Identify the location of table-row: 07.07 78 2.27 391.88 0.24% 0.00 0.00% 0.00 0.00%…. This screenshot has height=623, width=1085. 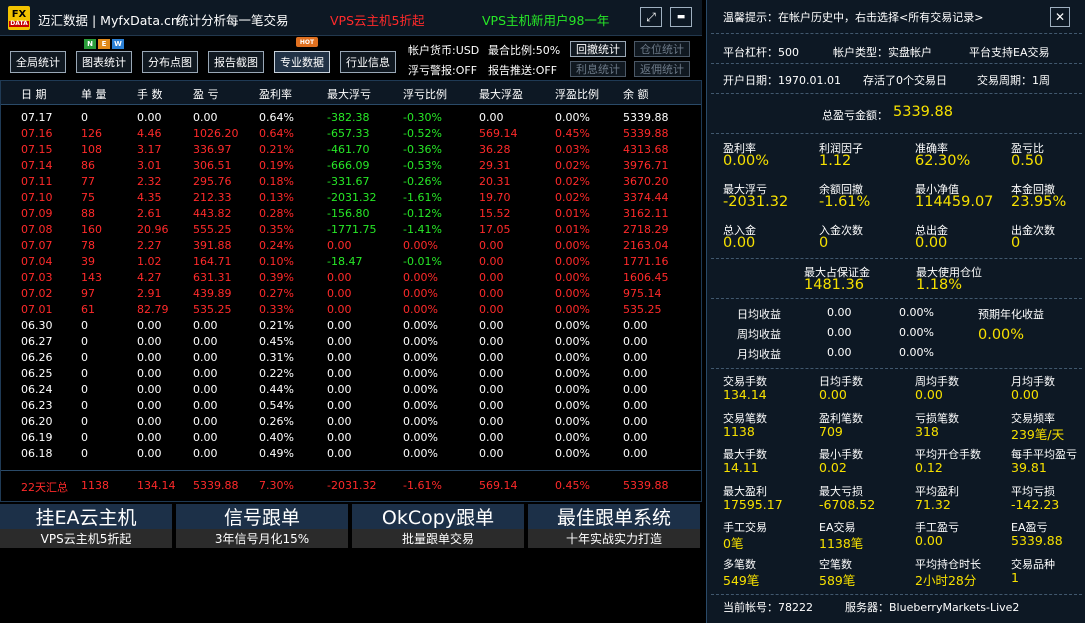
(351, 247).